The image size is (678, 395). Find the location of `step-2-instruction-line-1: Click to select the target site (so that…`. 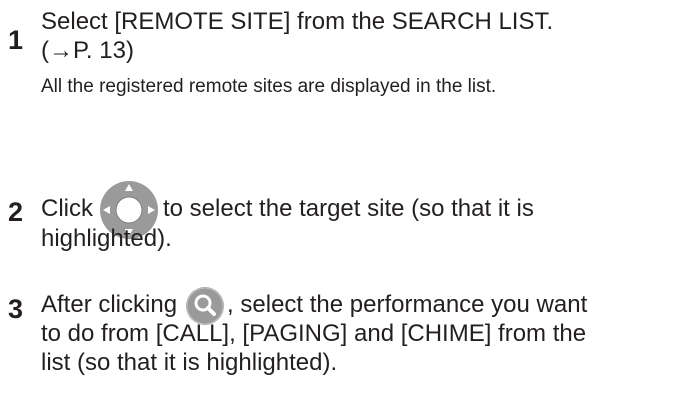

step-2-instruction-line-1: Click to select the target site (so that… is located at coordinates (287, 209).